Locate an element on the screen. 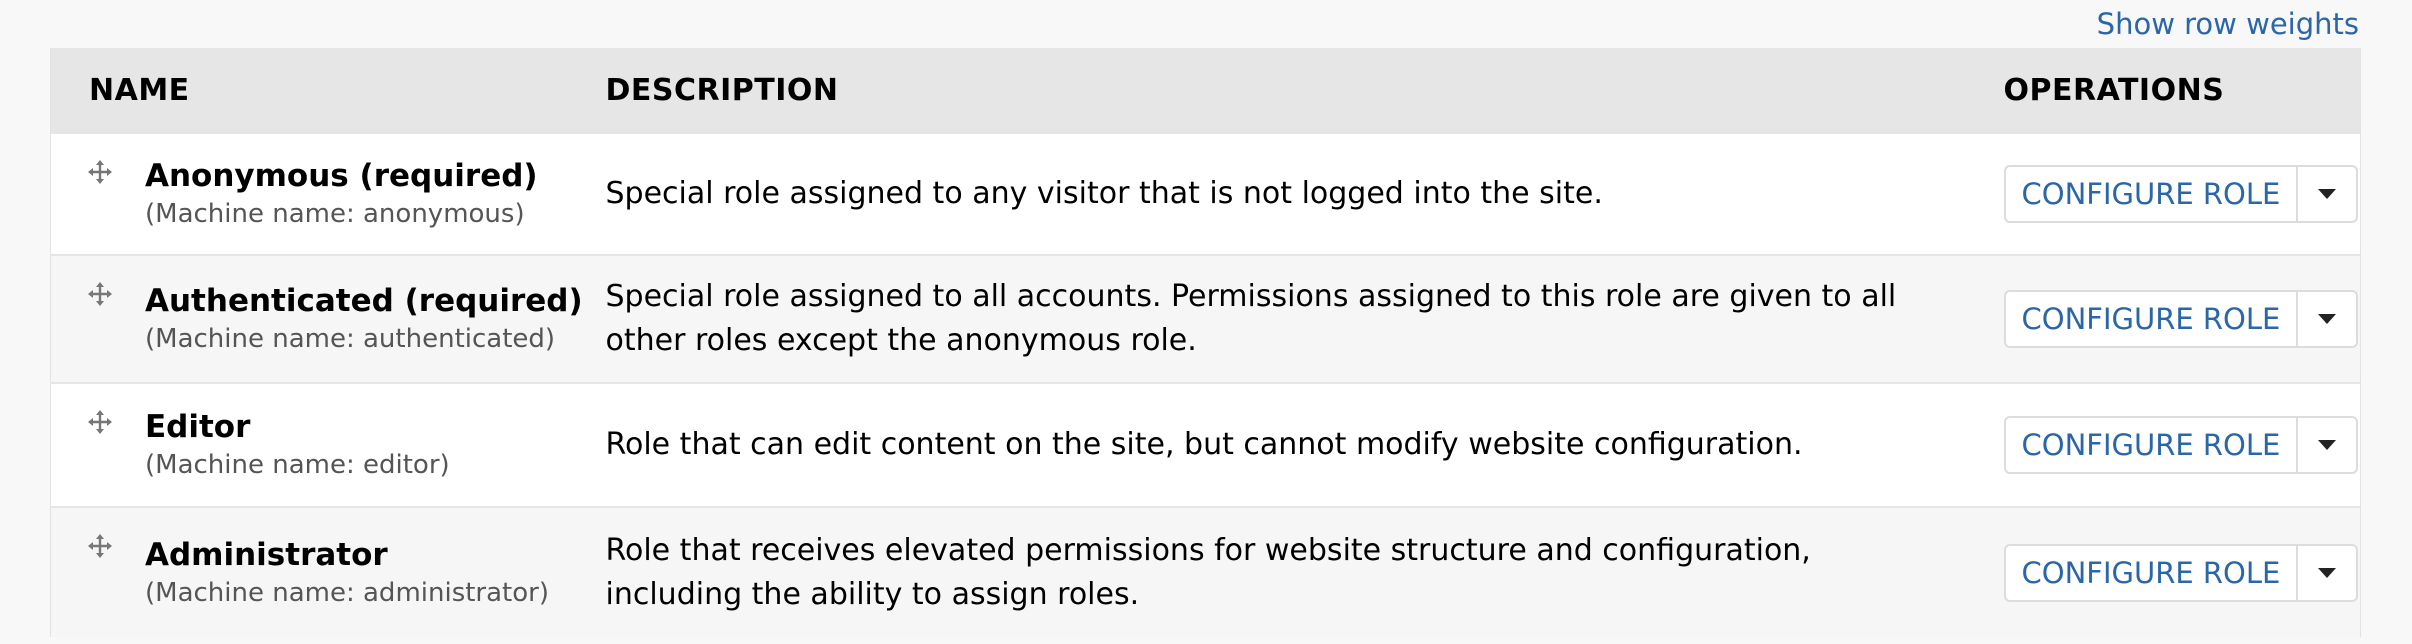 The height and width of the screenshot is (644, 2412). table-header-row: NAME DESCRIPTION OPERATIONS is located at coordinates (1205, 90).